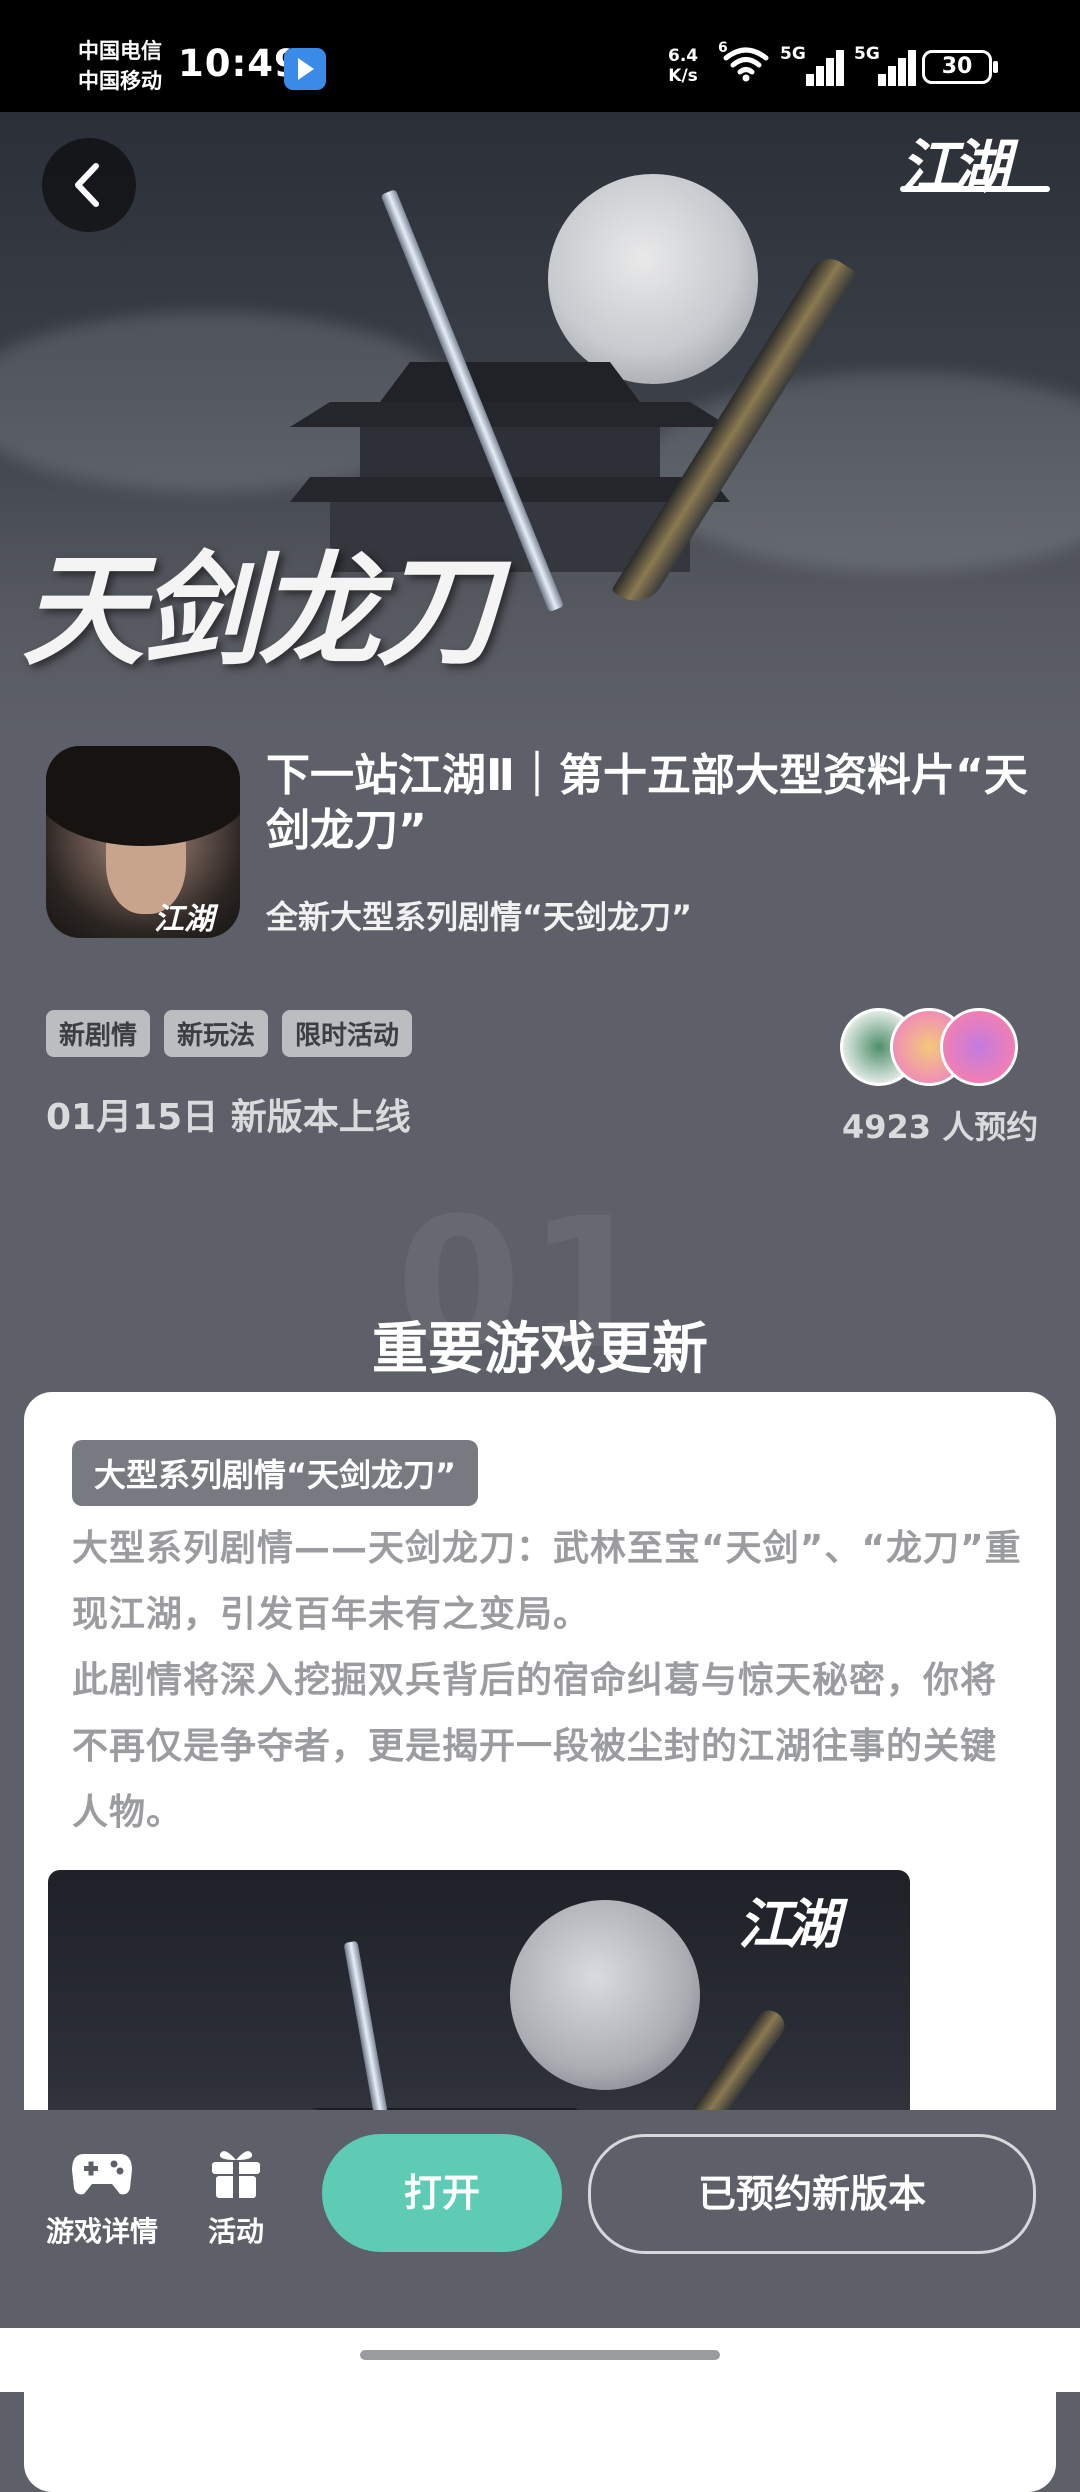  I want to click on sim2-signal-icon, so click(887, 67).